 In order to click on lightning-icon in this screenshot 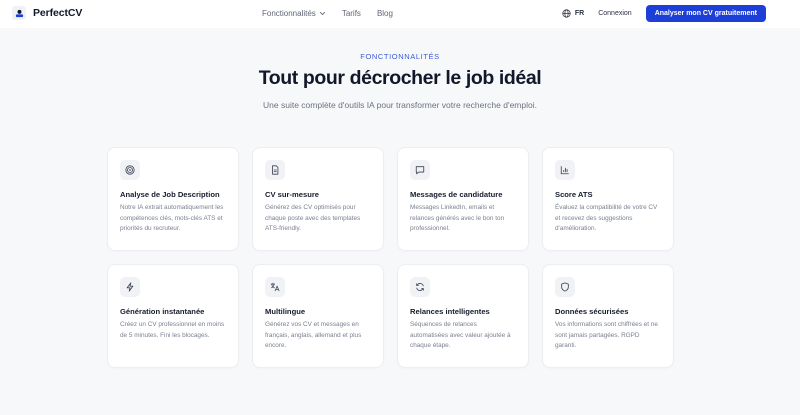, I will do `click(130, 287)`.